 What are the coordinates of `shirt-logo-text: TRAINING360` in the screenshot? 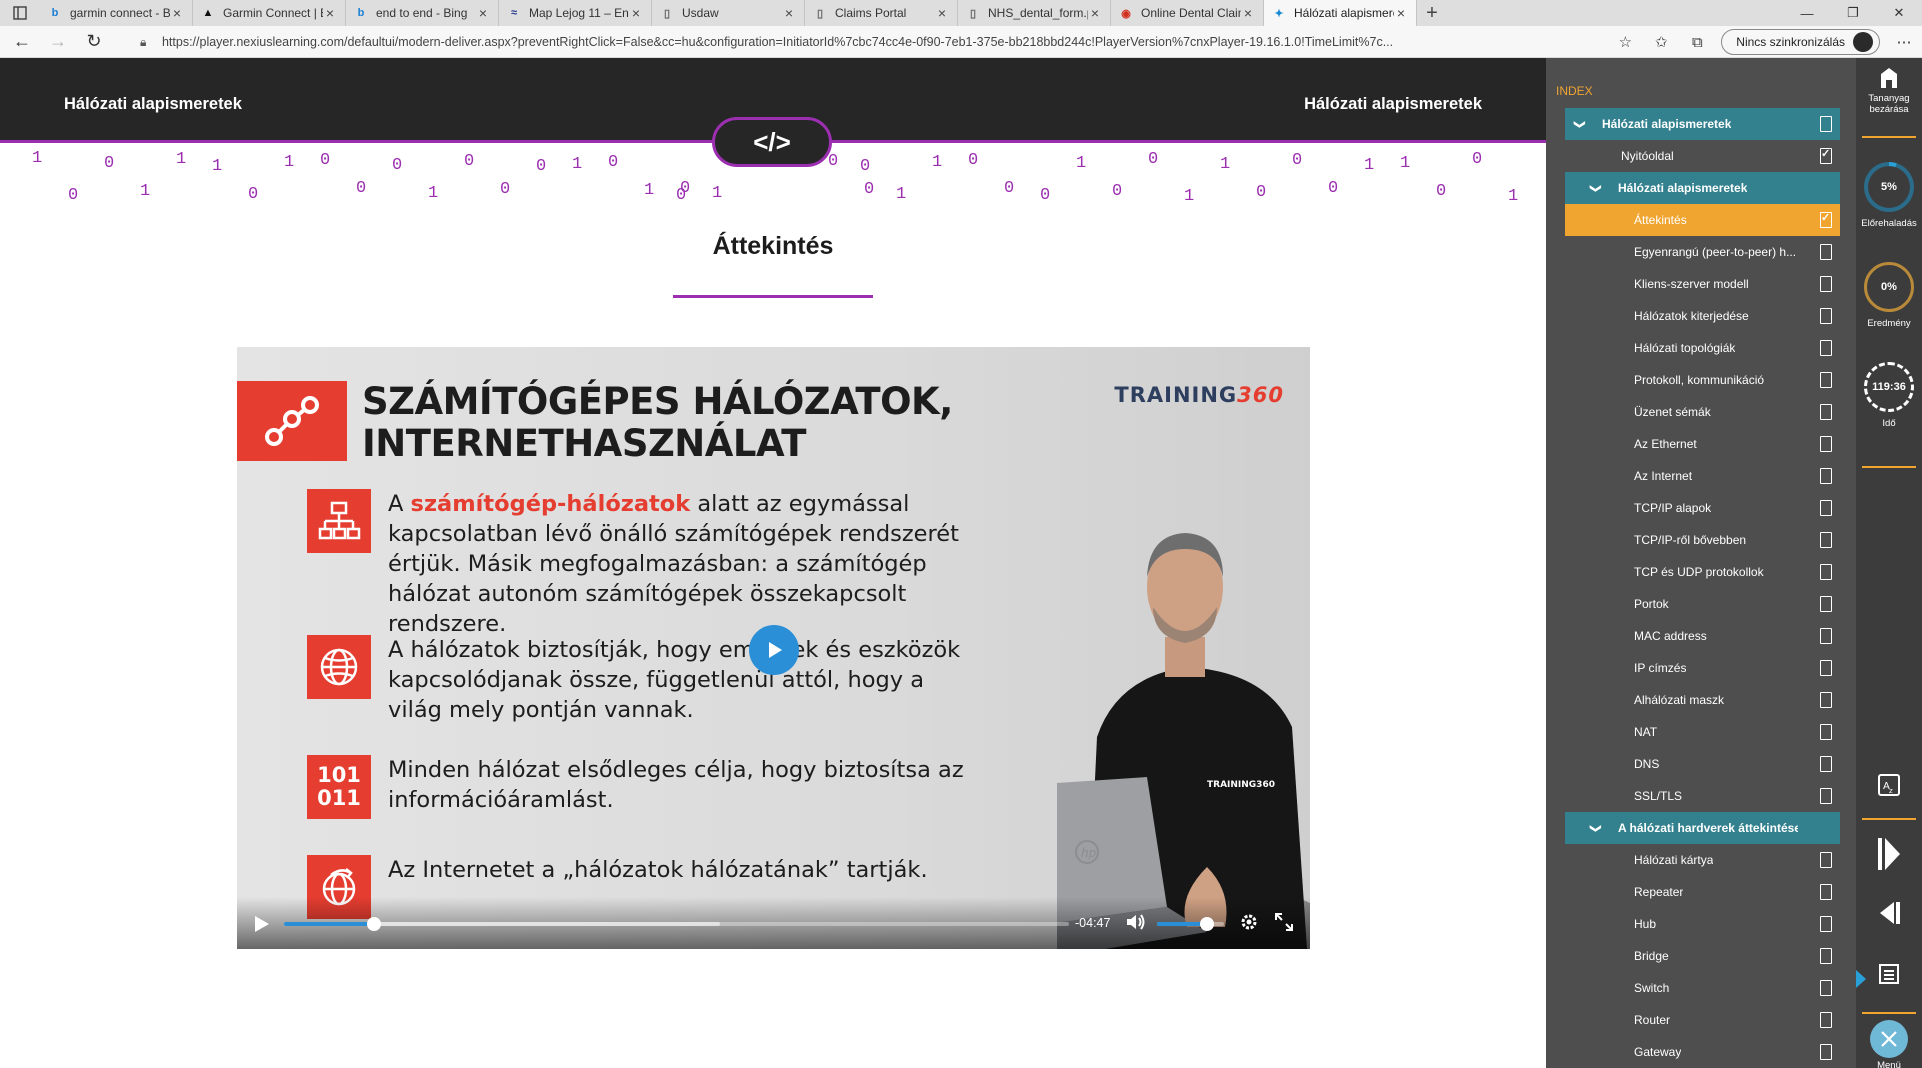 It's located at (1241, 785).